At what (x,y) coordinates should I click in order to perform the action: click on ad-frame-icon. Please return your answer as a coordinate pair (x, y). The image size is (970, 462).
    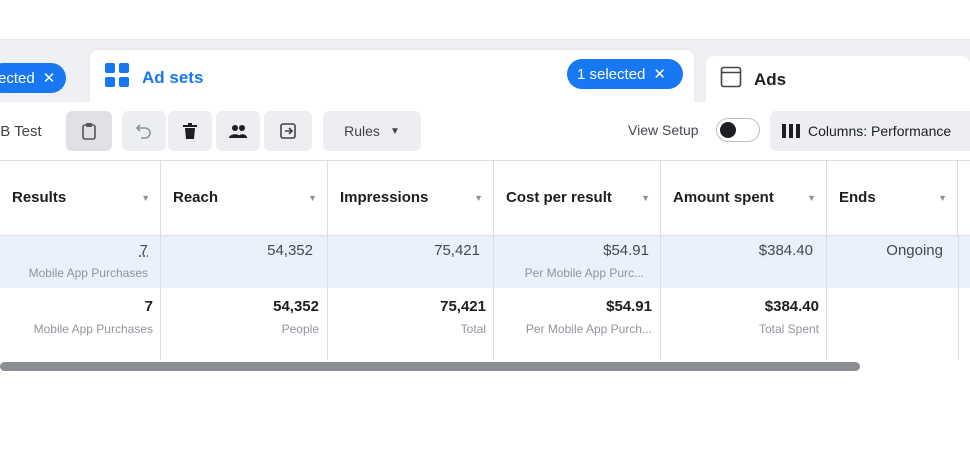
    Looking at the image, I should click on (731, 79).